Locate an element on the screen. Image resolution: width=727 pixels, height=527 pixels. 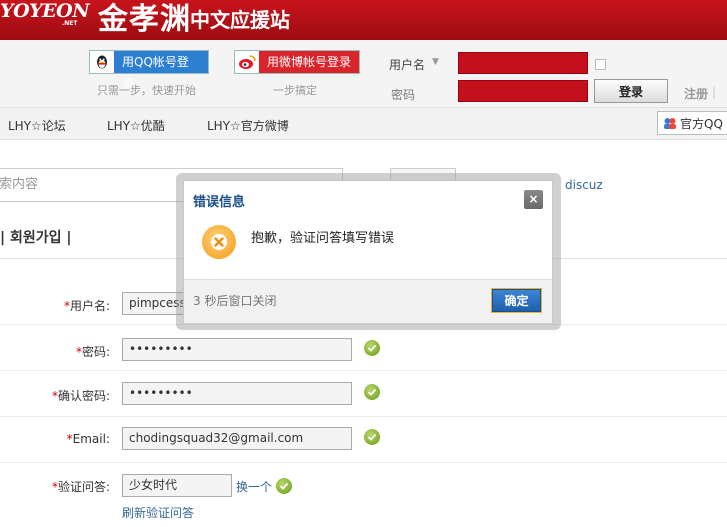
dialog-footer: 3 秒后窗口关闭 确定 is located at coordinates (368, 301).